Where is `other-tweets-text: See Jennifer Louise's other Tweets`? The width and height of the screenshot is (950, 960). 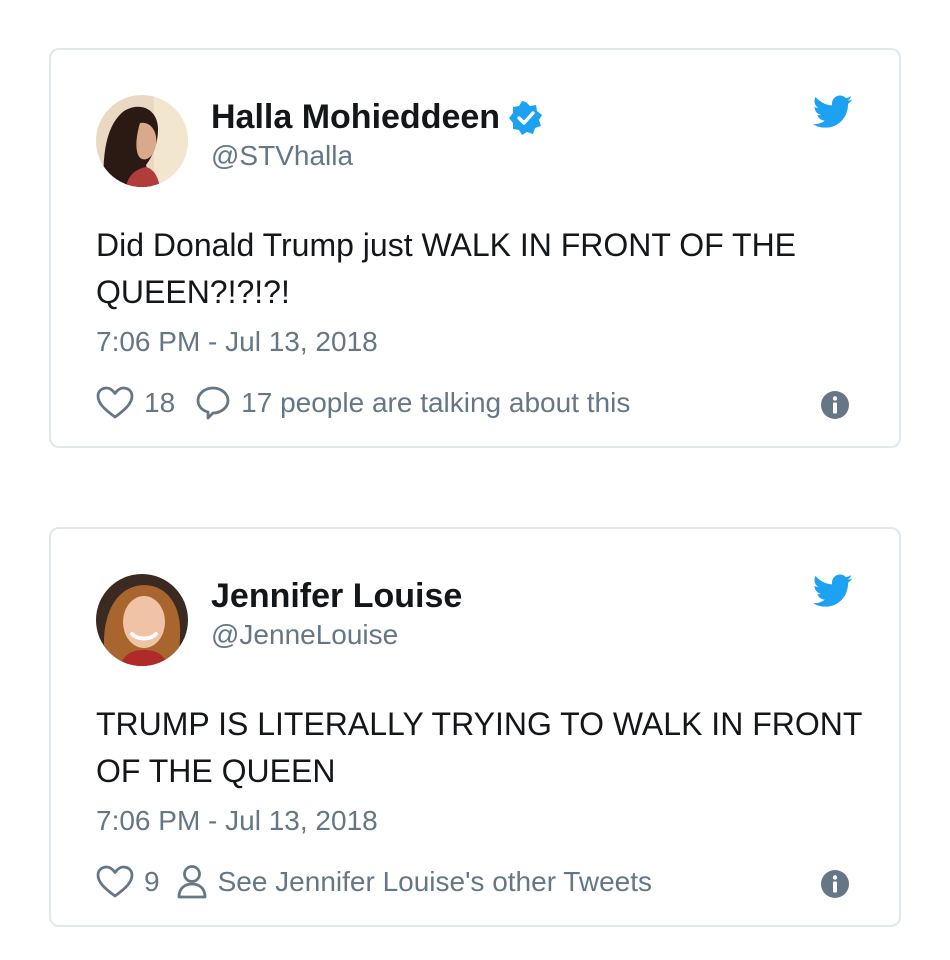
other-tweets-text: See Jennifer Louise's other Tweets is located at coordinates (435, 882).